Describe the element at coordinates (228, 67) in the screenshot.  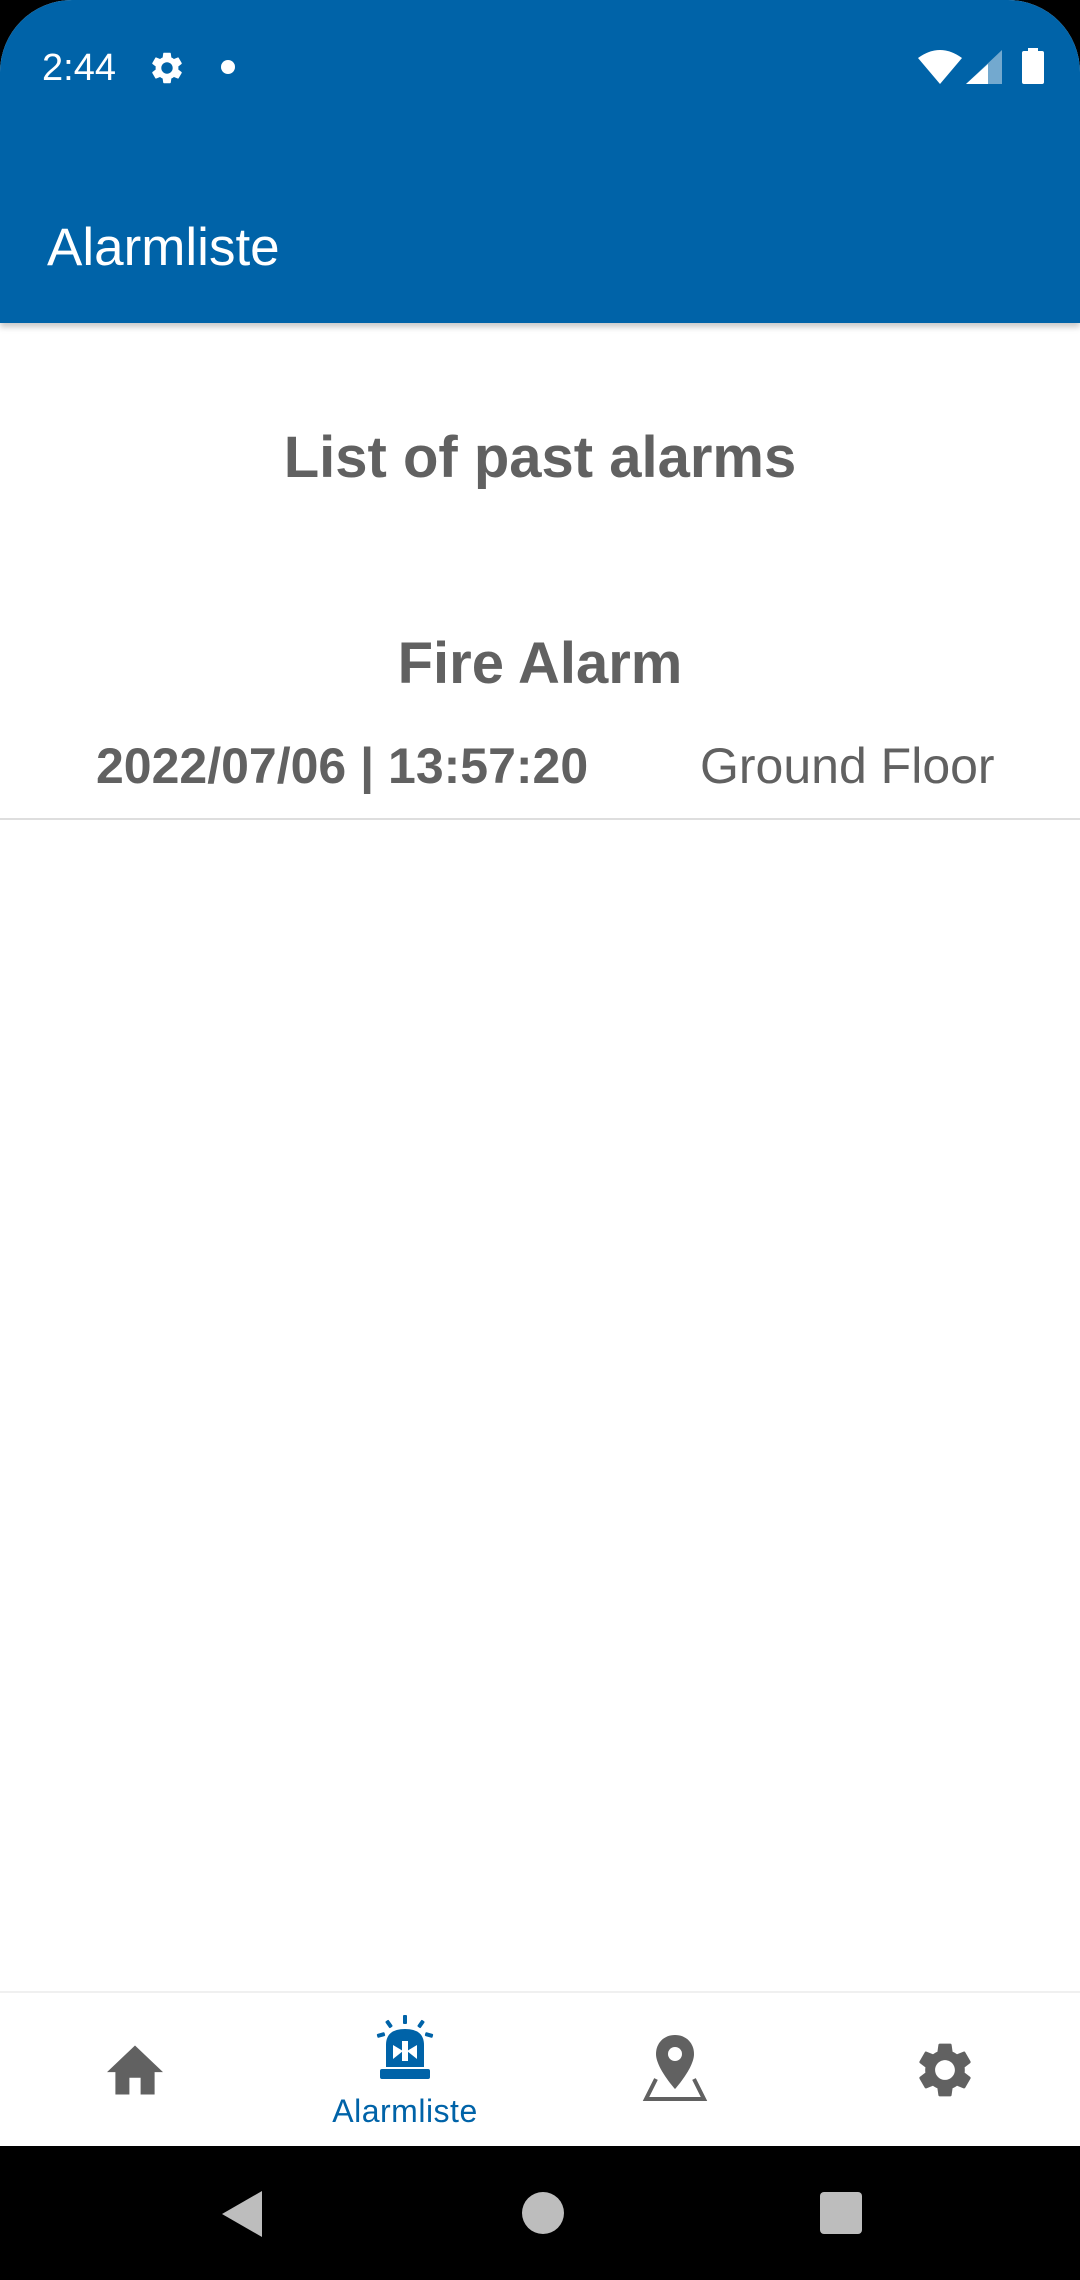
I see `notification-dot-icon` at that location.